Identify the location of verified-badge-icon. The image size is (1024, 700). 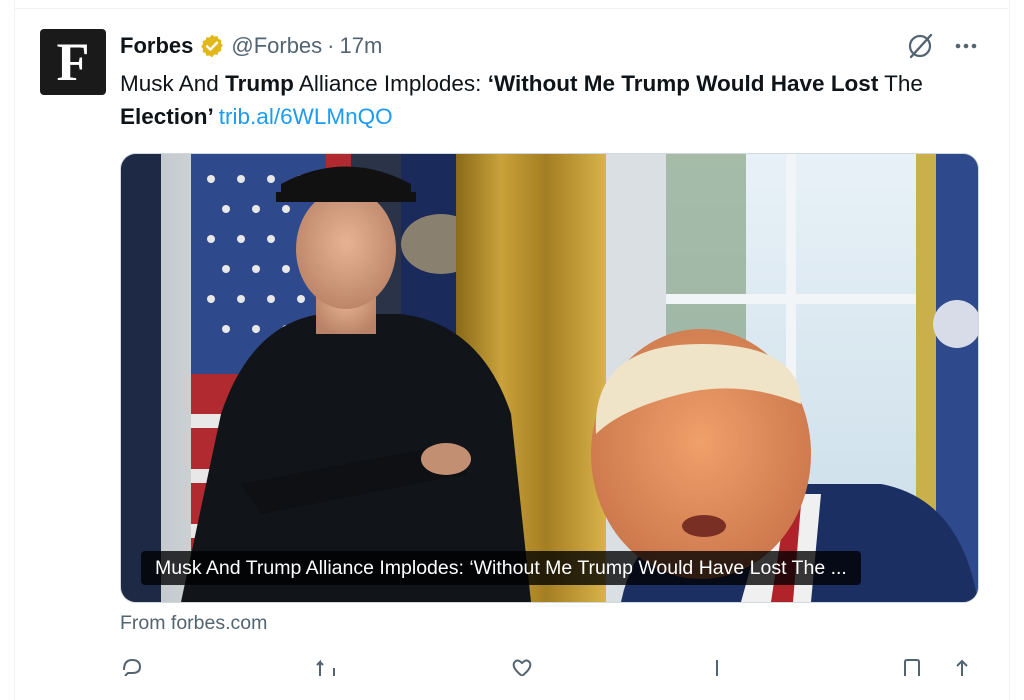
(212, 46).